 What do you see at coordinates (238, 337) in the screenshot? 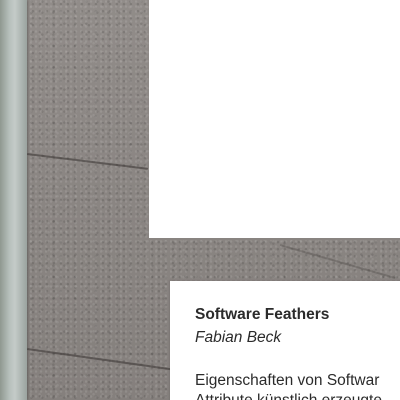
I see `book-author: Fabian Beck` at bounding box center [238, 337].